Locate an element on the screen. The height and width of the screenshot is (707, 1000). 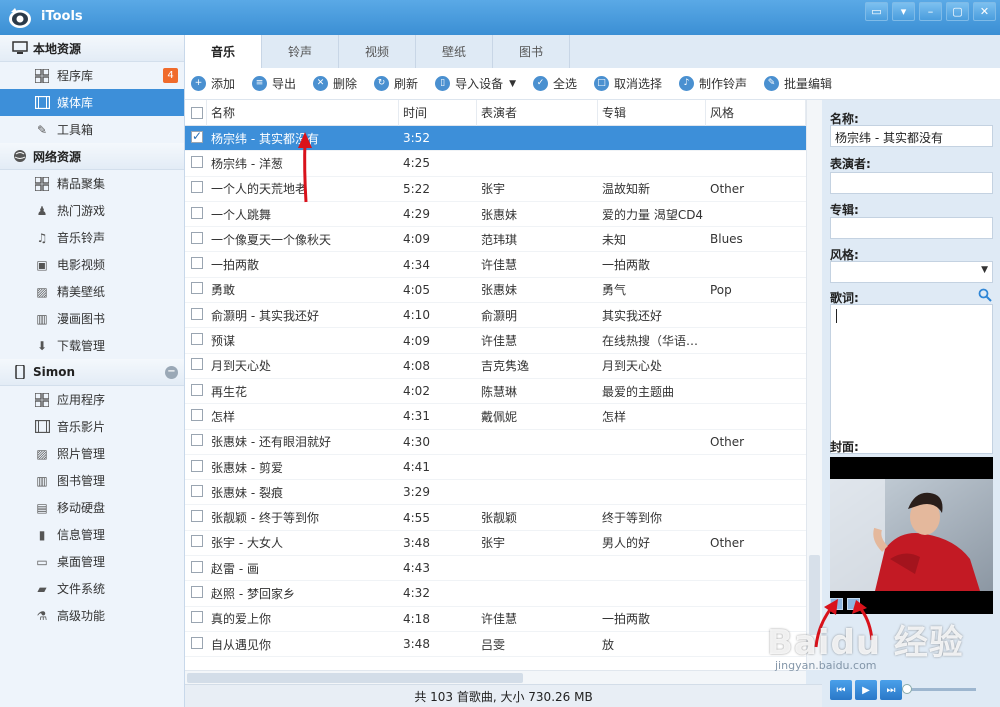
tab-videos: 视频 is located at coordinates (377, 51).